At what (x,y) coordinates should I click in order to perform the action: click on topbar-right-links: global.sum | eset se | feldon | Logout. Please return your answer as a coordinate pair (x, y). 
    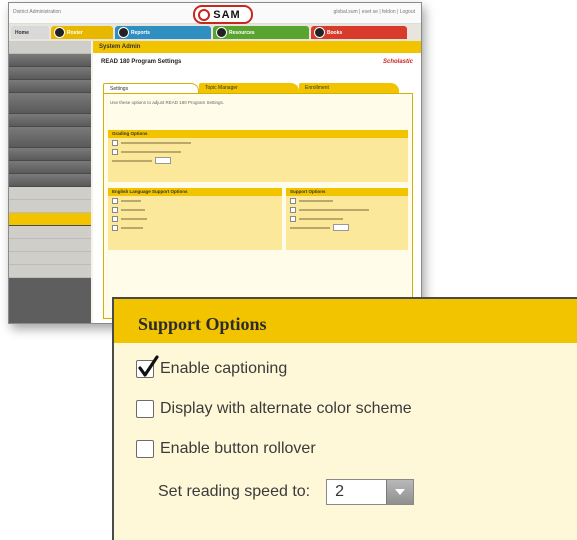
    Looking at the image, I should click on (374, 12).